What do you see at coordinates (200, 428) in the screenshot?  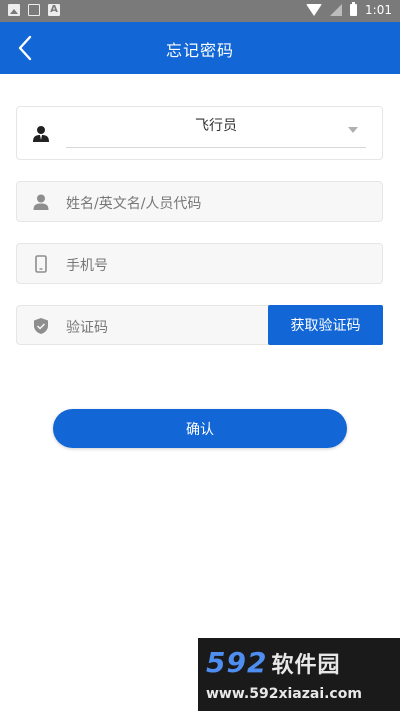 I see `confirm-button: 确认` at bounding box center [200, 428].